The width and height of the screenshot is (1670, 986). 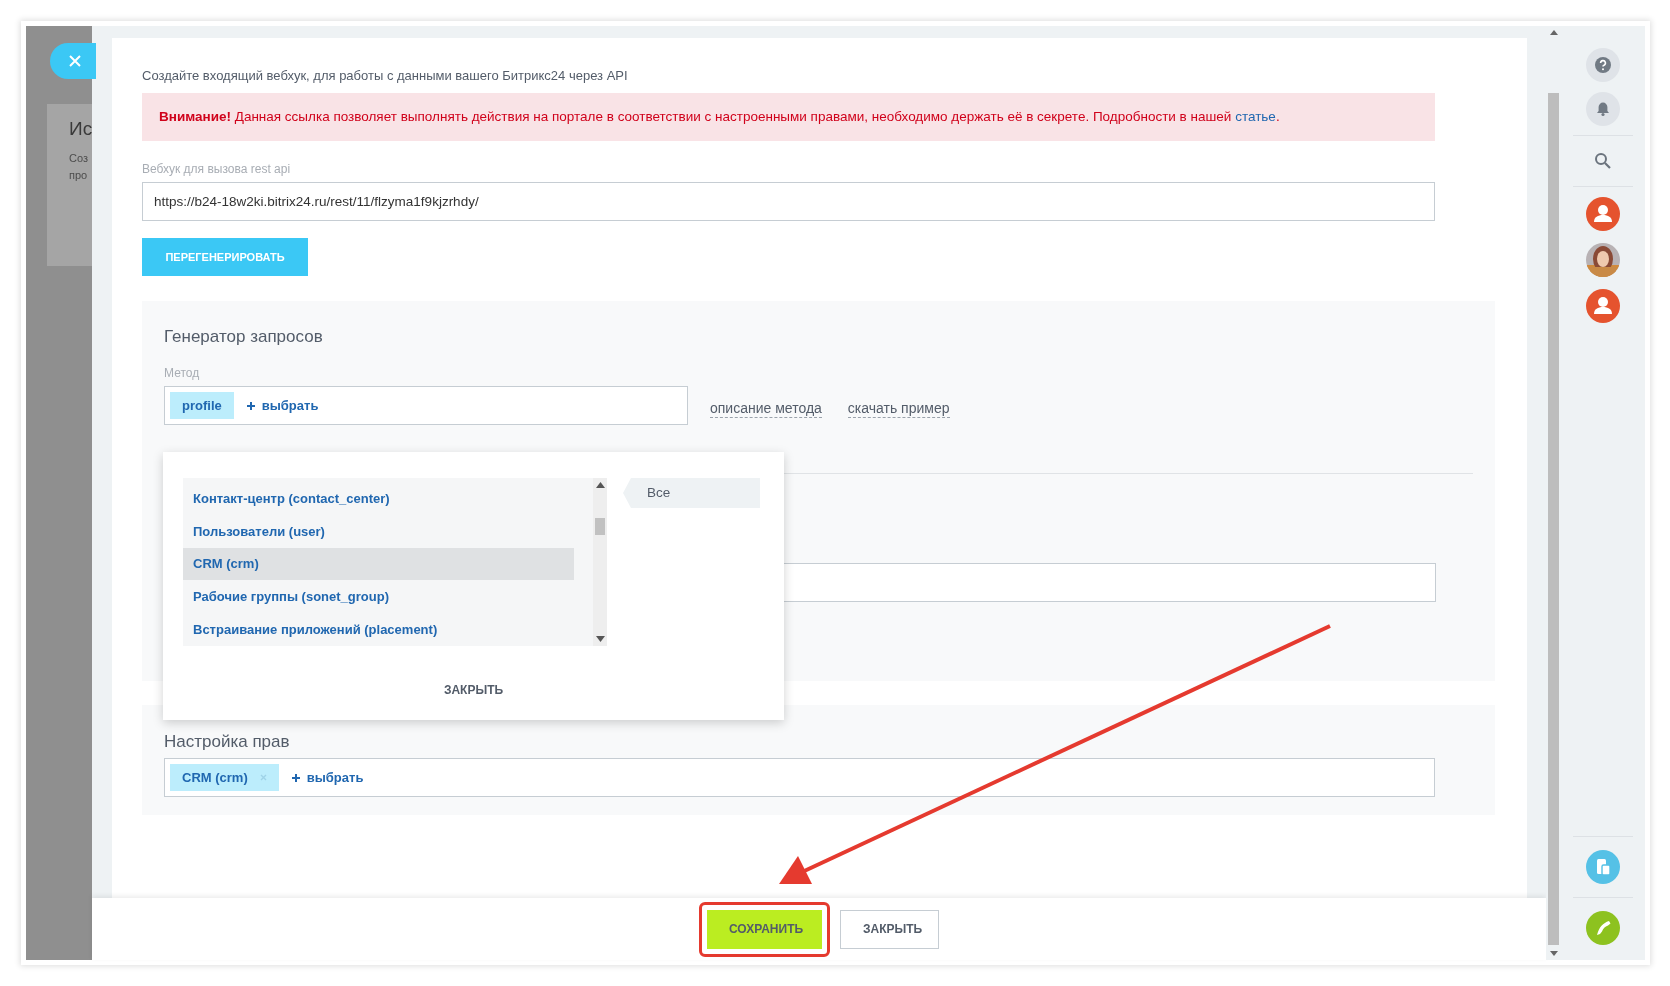 I want to click on method-selector: profile выбрать, so click(x=426, y=405).